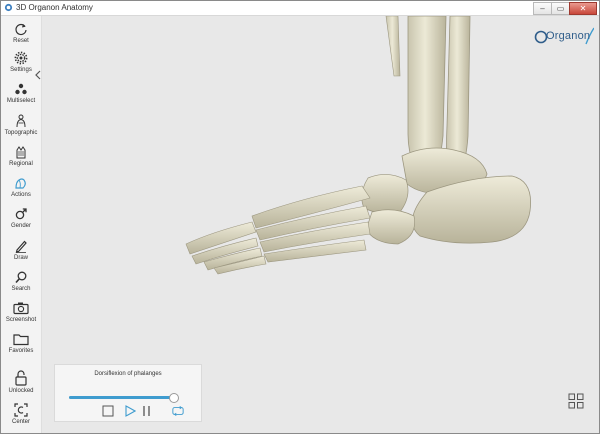 This screenshot has height=434, width=600. What do you see at coordinates (21, 189) in the screenshot?
I see `sidebar-item-actions: Actions` at bounding box center [21, 189].